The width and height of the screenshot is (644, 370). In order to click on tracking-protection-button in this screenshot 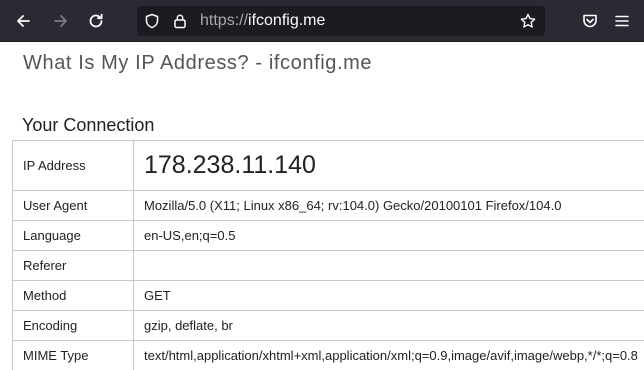, I will do `click(152, 21)`.